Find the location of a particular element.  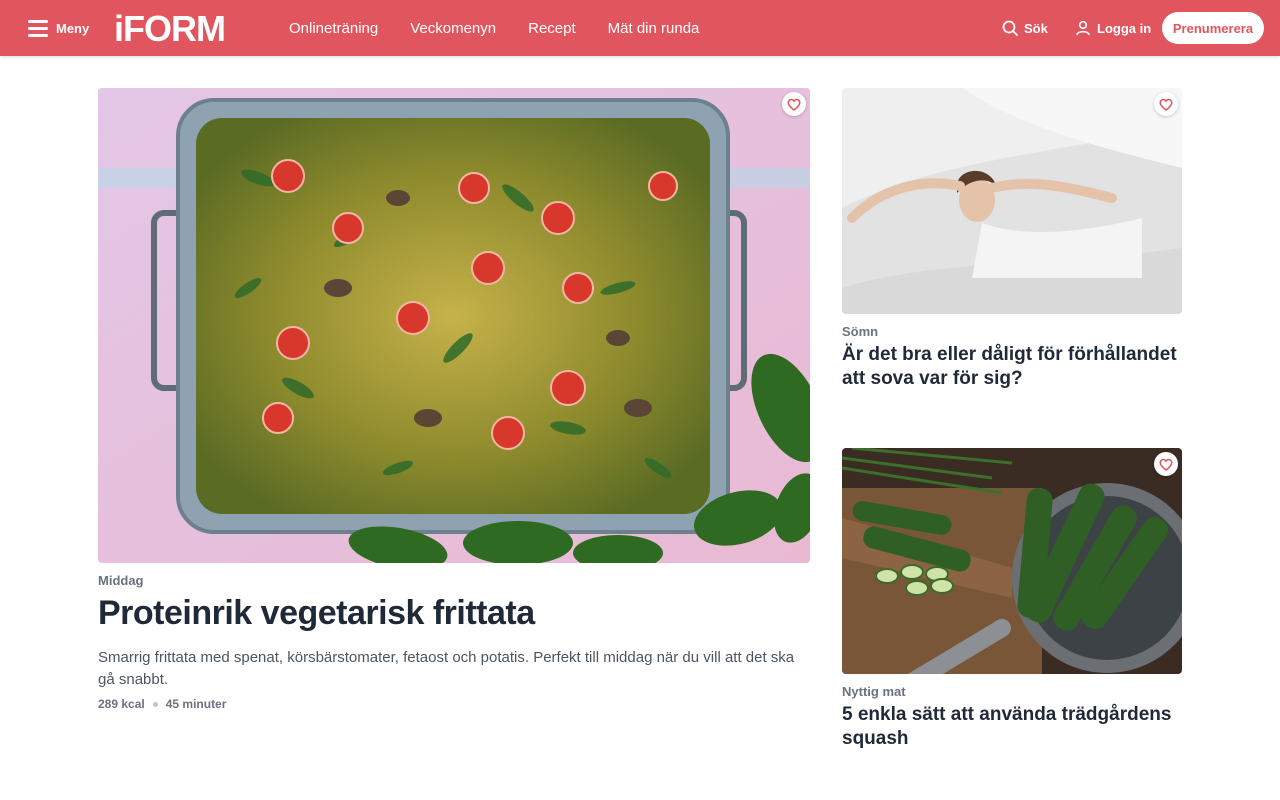

nav-onlinetraning: Onlineträning is located at coordinates (333, 28).